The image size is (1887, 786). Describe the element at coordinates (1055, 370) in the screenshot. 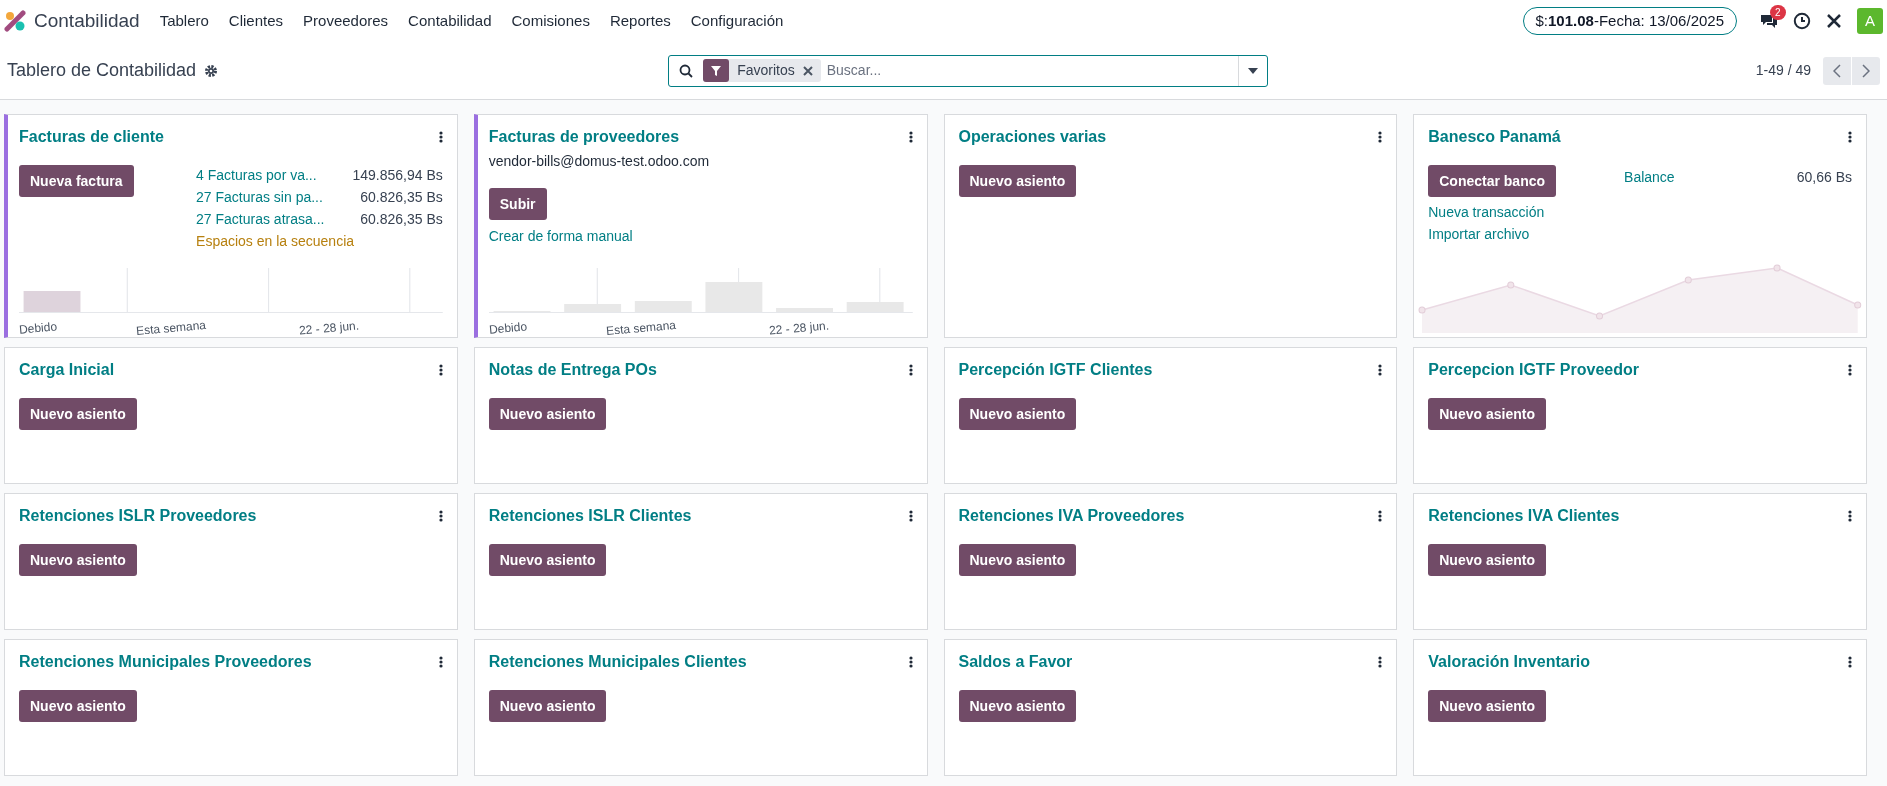

I see `card-title: Percepción IGTF Clientes` at that location.